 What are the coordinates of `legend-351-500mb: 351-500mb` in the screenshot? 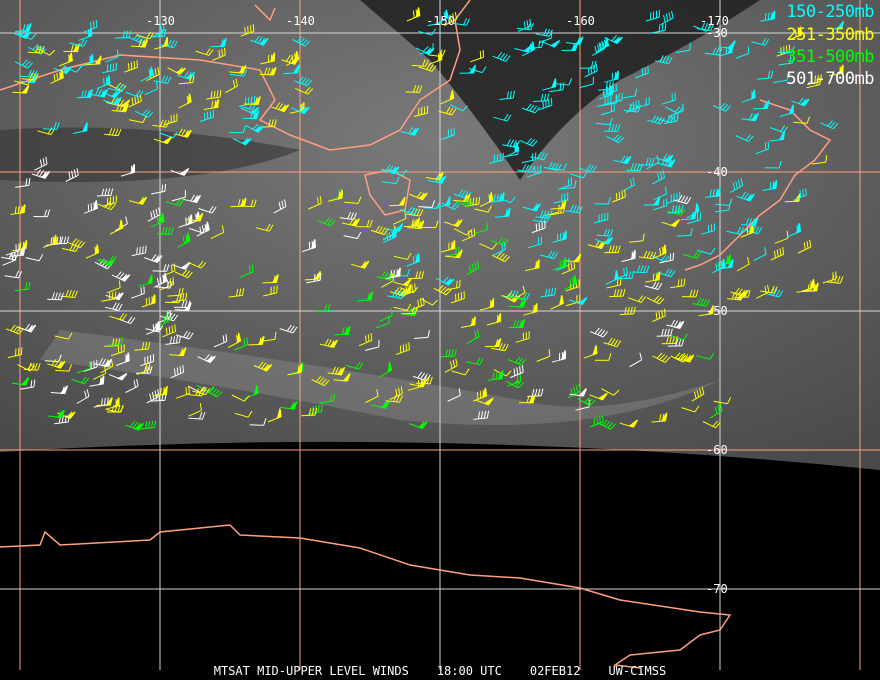 It's located at (830, 57).